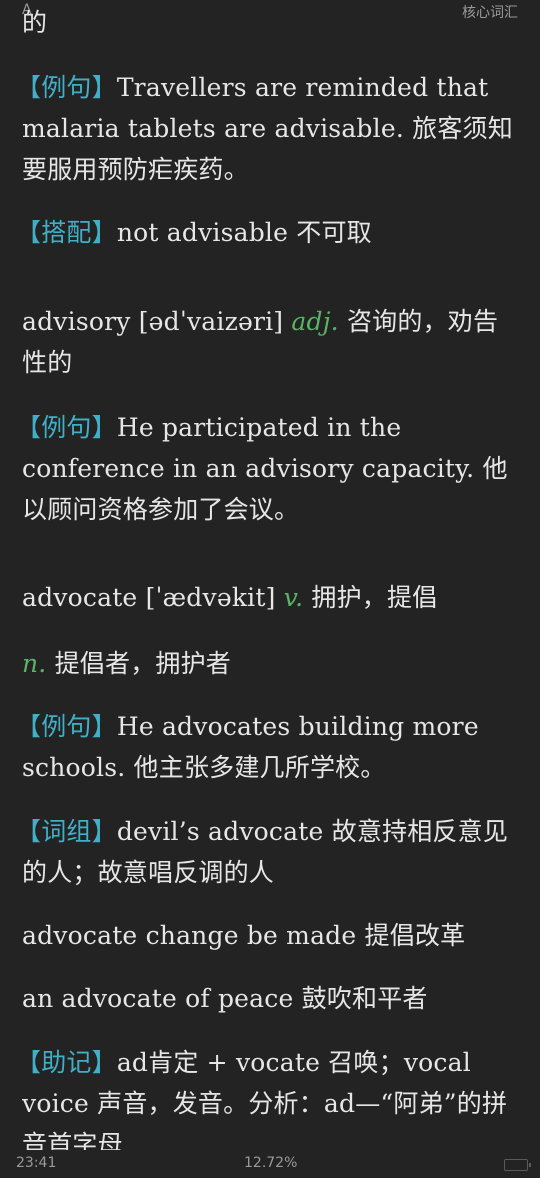 This screenshot has width=540, height=1178. I want to click on word-sense-noun: n. 提倡者，拥护者, so click(272, 663).